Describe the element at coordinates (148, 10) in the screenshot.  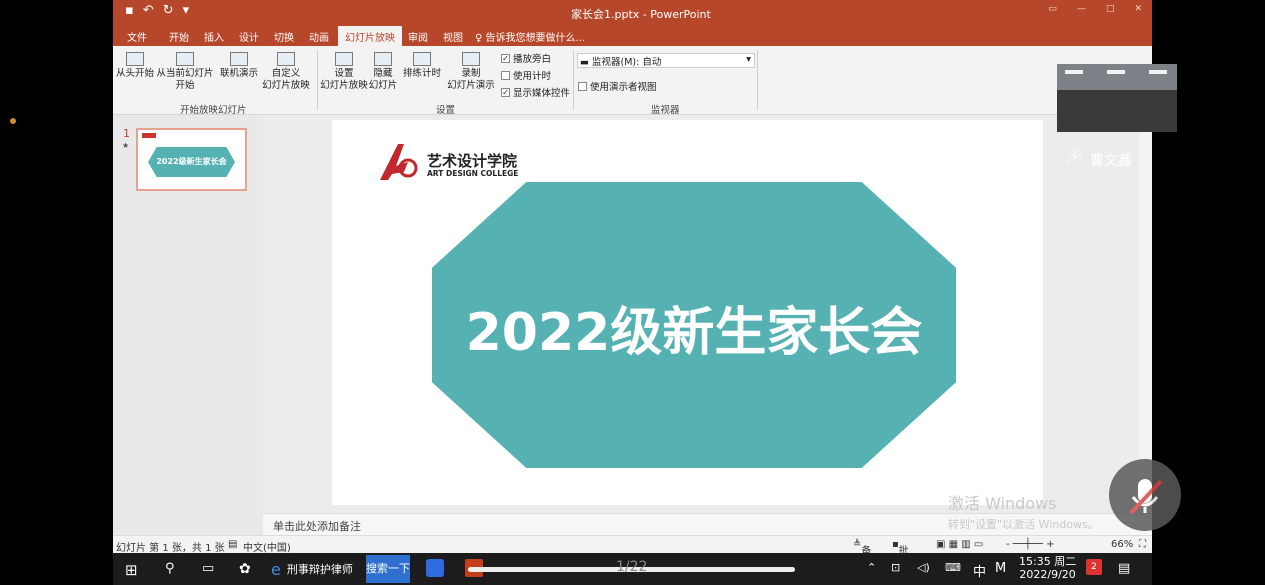
I see `undo-icon: ↶` at that location.